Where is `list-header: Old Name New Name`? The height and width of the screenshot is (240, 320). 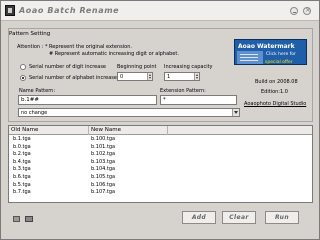
list-header: Old Name New Name is located at coordinates (160, 130).